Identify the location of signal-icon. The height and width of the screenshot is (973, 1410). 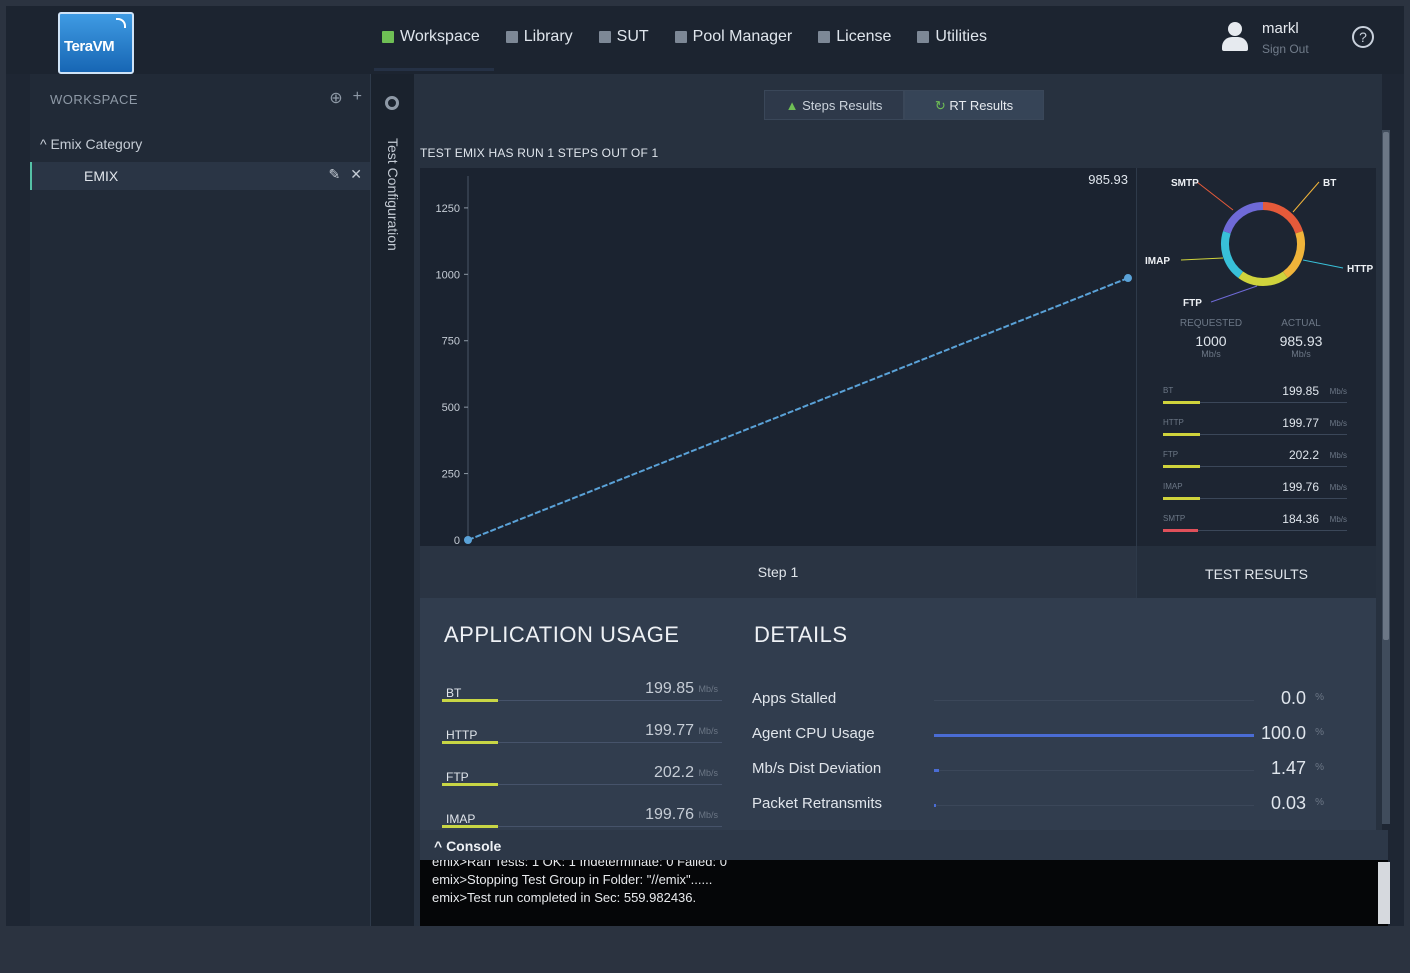
(121, 23).